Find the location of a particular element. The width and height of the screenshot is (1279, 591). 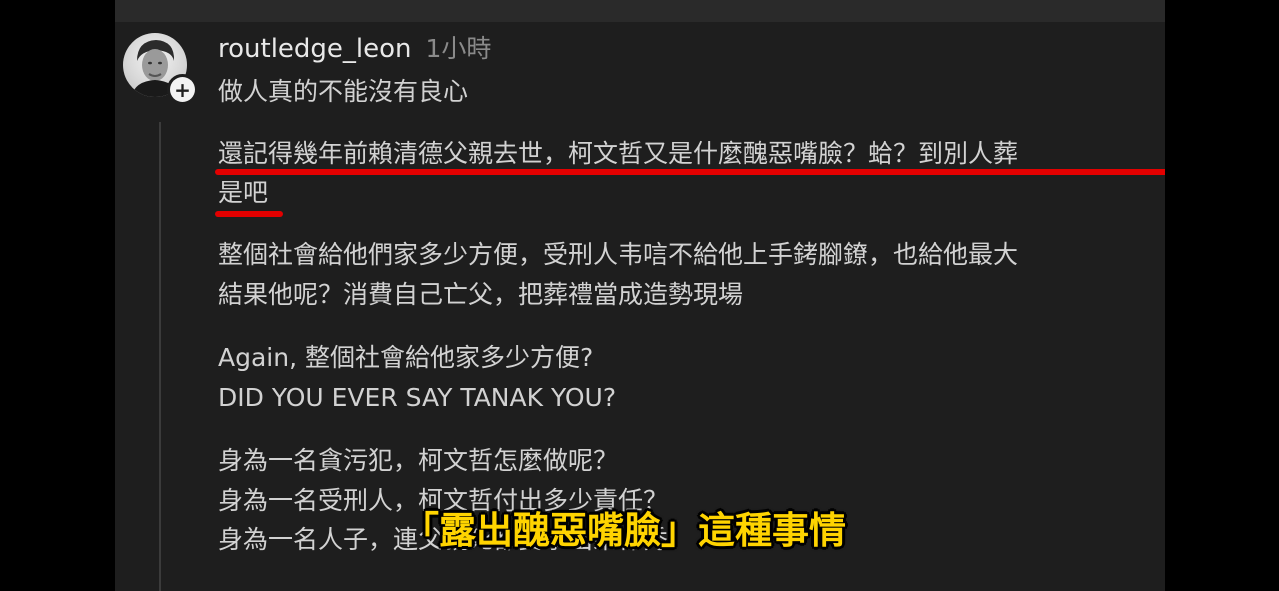

comment-header: routledge_leon 1小時 is located at coordinates (354, 47).